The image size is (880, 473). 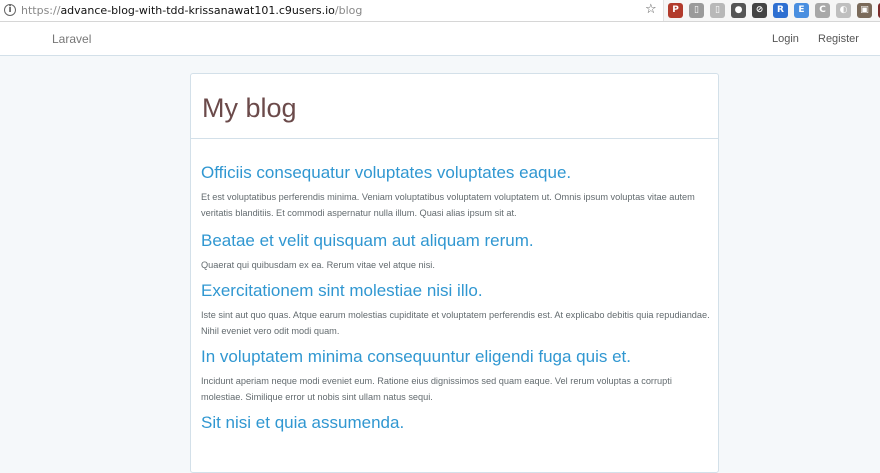 I want to click on extension-gray2-icon: ▯, so click(x=717, y=10).